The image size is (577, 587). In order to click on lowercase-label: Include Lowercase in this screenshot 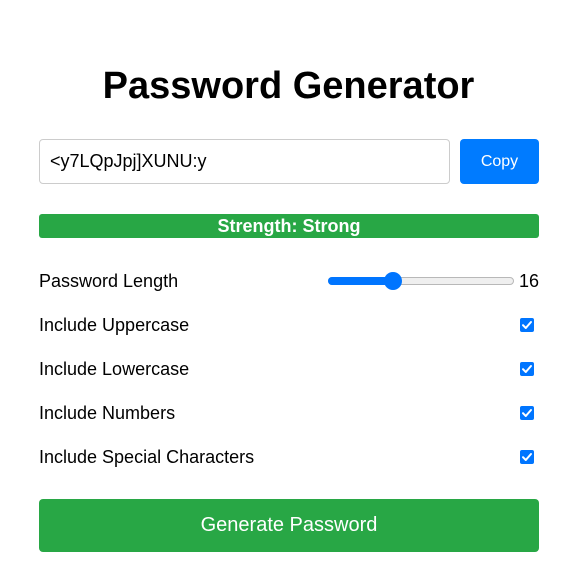, I will do `click(114, 369)`.